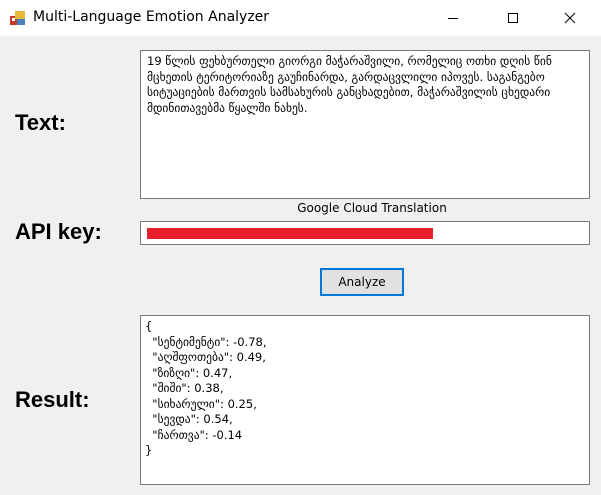 The height and width of the screenshot is (495, 601). Describe the element at coordinates (290, 233) in the screenshot. I see `api-key-redaction` at that location.